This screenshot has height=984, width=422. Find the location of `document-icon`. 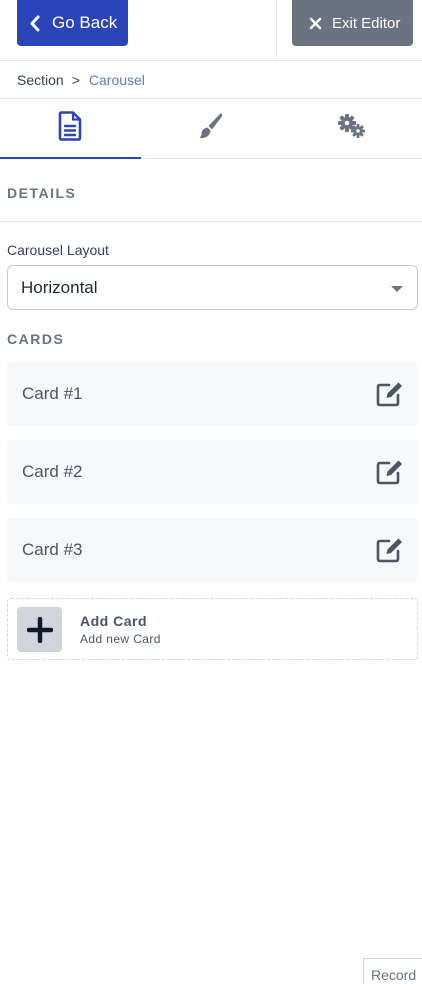

document-icon is located at coordinates (70, 128).